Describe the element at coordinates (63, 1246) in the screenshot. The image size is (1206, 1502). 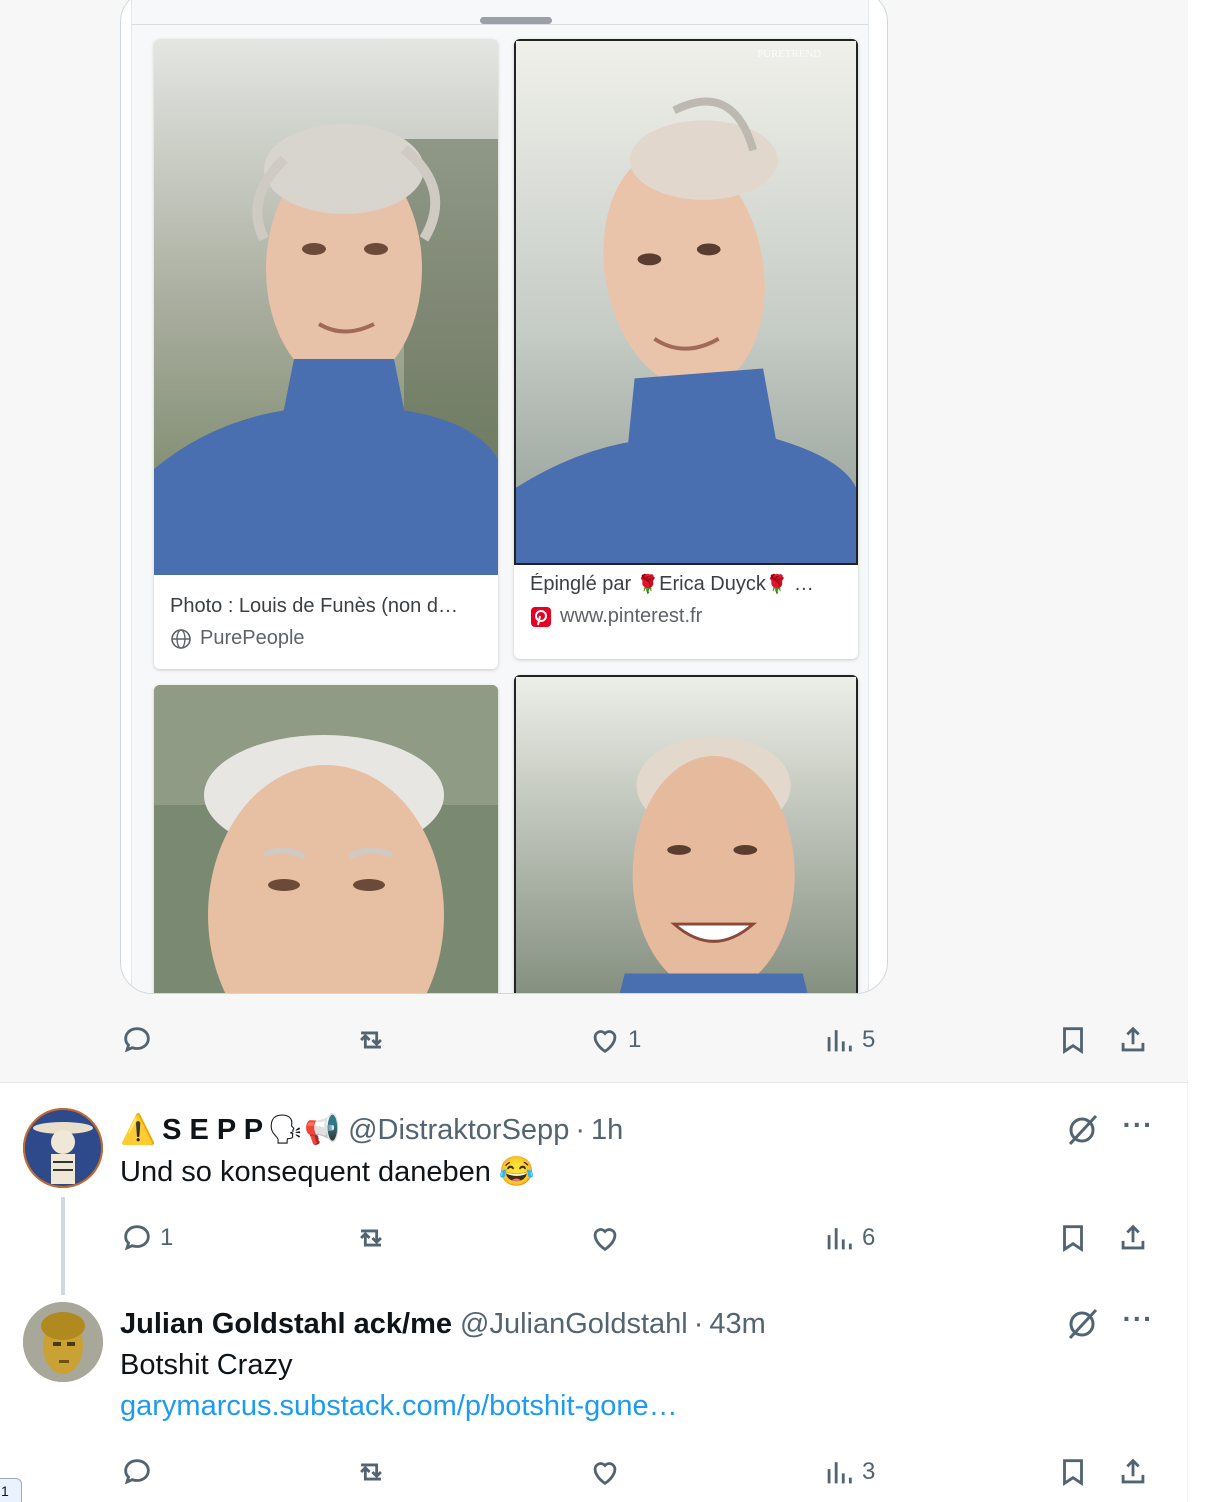
I see `thread-connector` at that location.